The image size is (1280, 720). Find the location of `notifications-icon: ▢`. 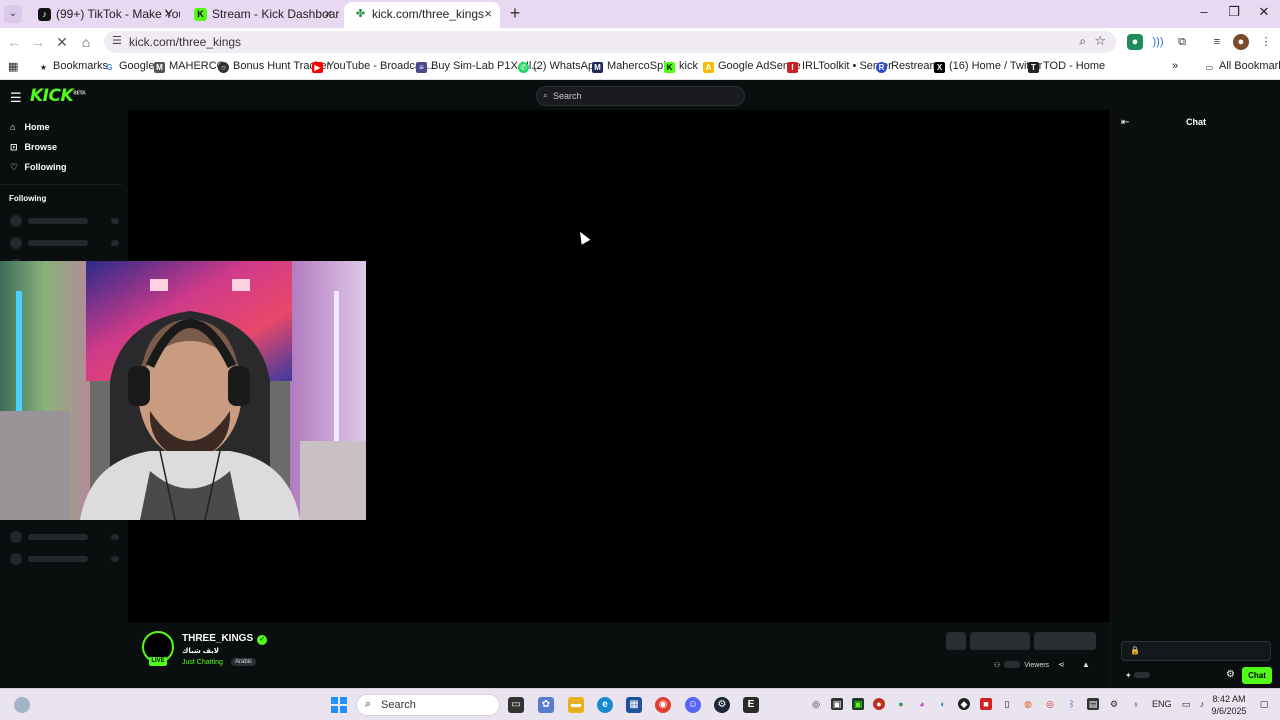

notifications-icon: ▢ is located at coordinates (1264, 704).